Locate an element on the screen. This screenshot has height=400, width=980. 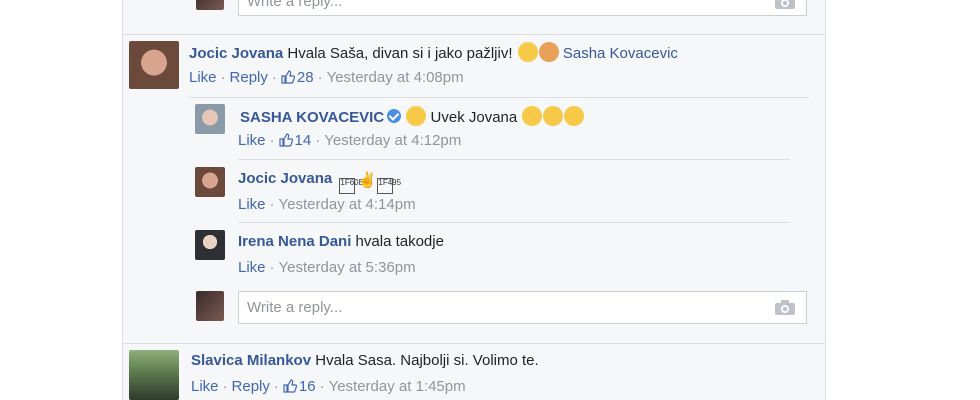
tongue-emoji-icon is located at coordinates (574, 116).